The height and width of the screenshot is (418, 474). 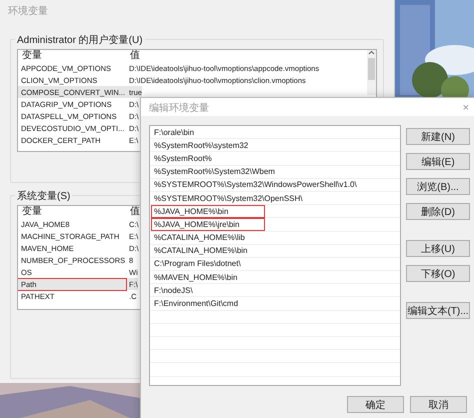 I want to click on dialog-button: 确定, so click(x=375, y=404).